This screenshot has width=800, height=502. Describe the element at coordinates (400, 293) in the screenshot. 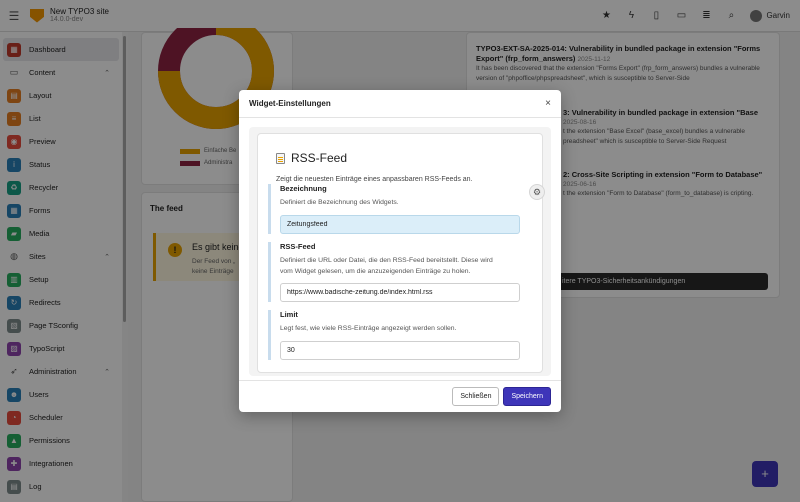

I see `rss-url-input` at that location.